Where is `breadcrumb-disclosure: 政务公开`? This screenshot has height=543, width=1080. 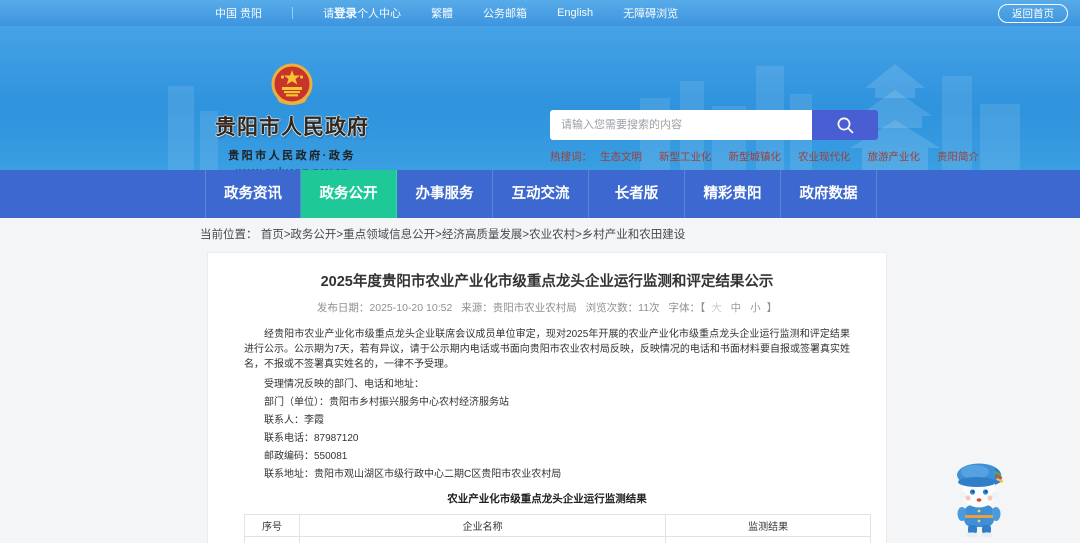
breadcrumb-disclosure: 政务公开 is located at coordinates (313, 235).